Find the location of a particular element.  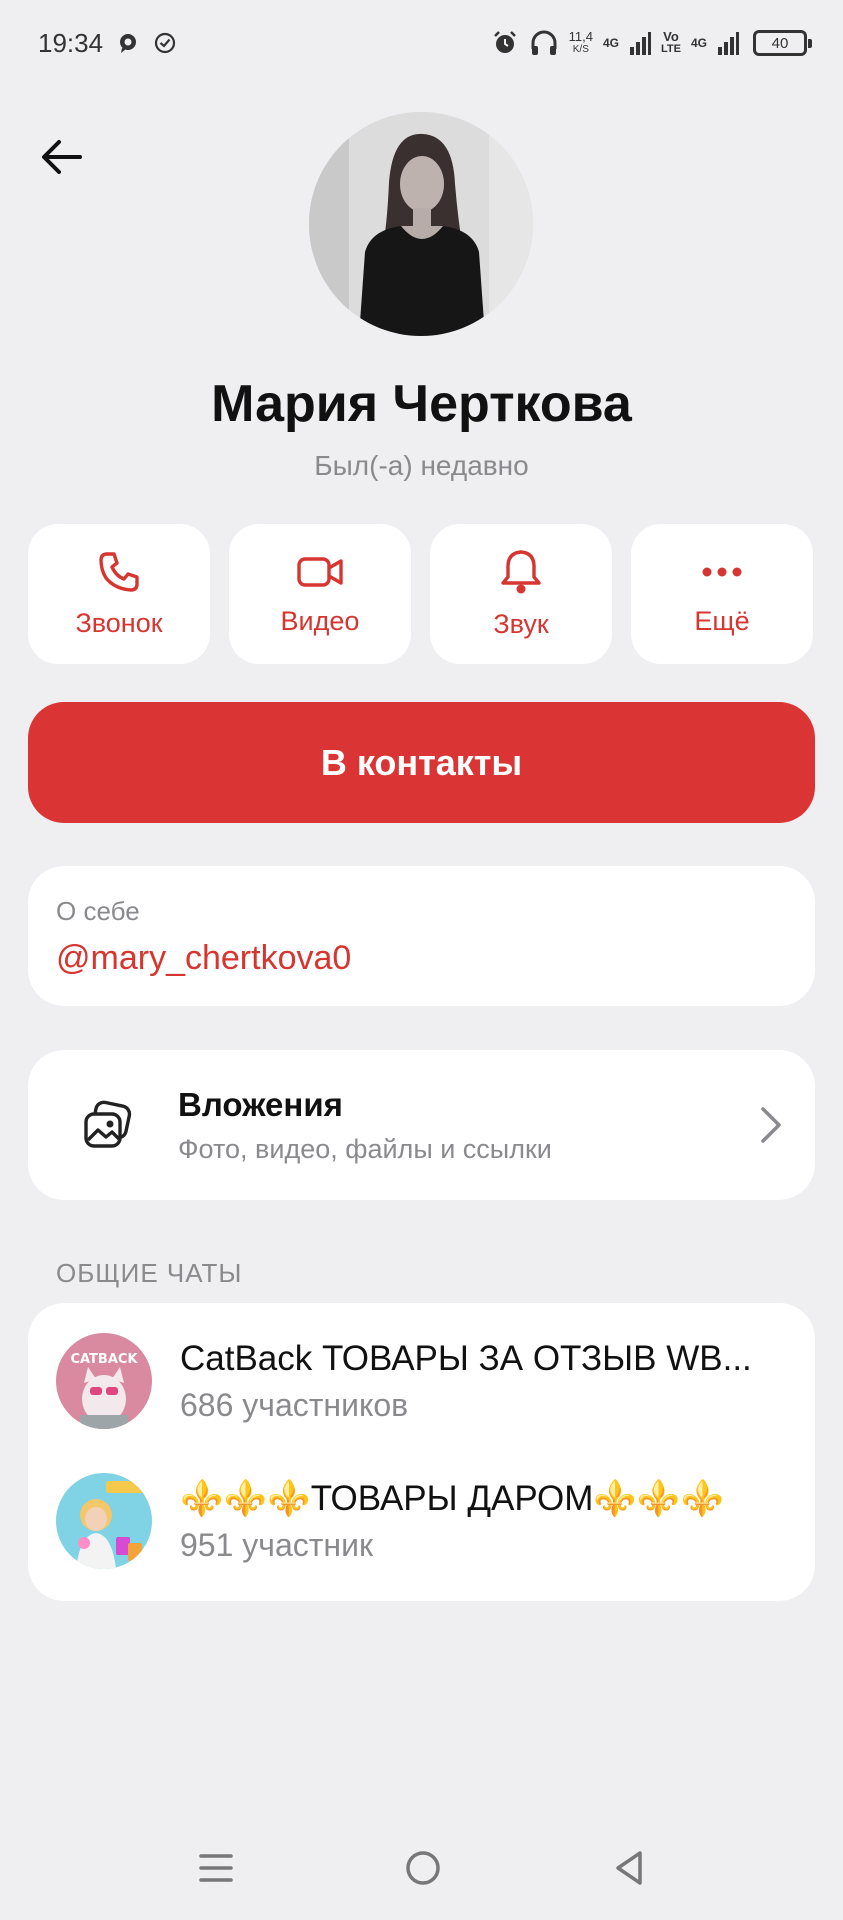

video-label: Видео is located at coordinates (320, 620).